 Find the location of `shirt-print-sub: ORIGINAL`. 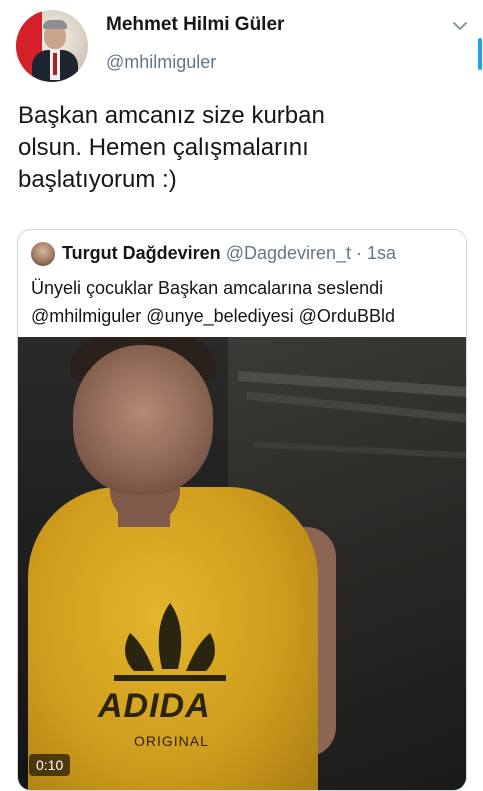

shirt-print-sub: ORIGINAL is located at coordinates (171, 741).